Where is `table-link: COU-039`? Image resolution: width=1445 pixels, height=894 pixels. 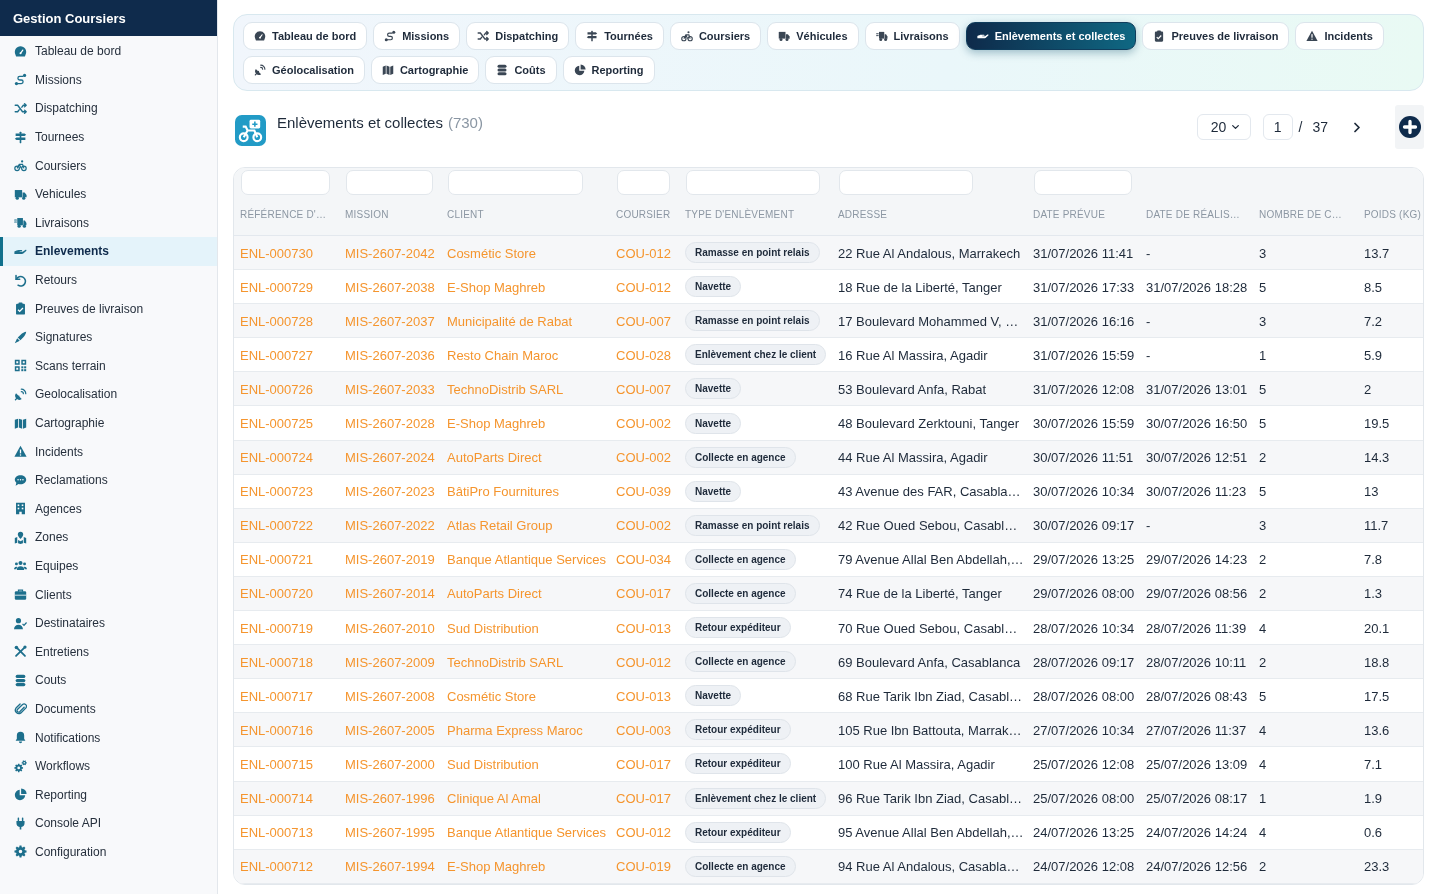 table-link: COU-039 is located at coordinates (643, 492).